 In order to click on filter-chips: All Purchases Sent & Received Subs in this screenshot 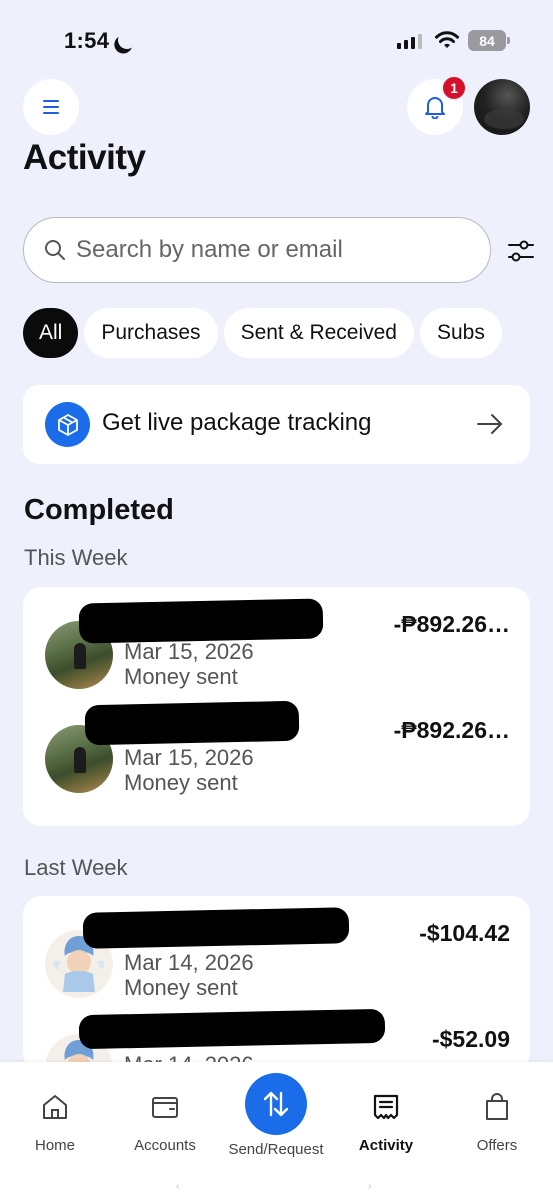, I will do `click(276, 334)`.